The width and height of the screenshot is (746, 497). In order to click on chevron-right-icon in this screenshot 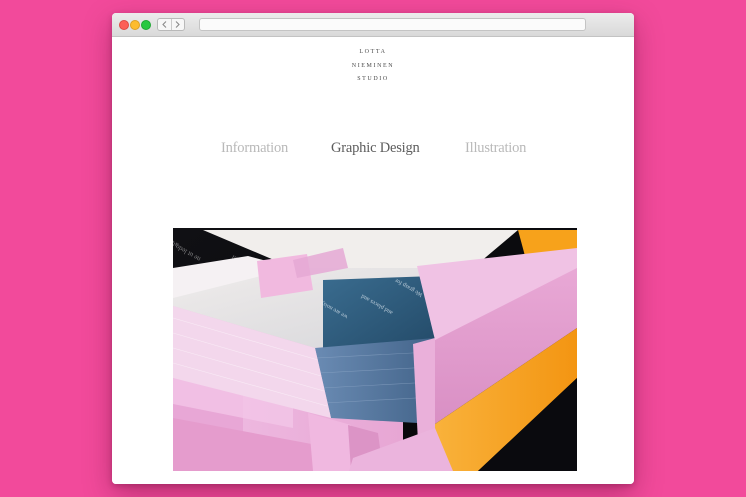, I will do `click(178, 24)`.